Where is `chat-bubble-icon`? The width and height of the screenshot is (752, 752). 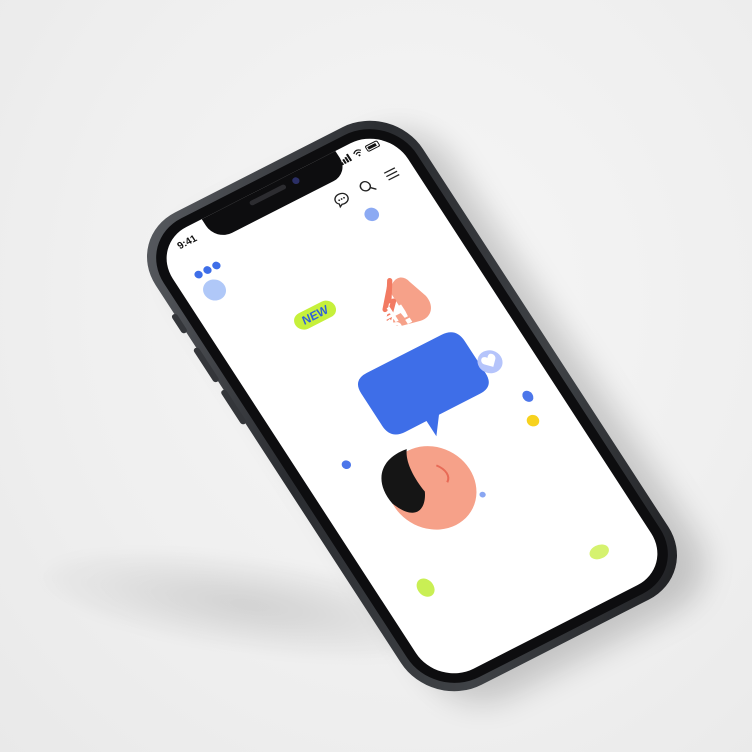 chat-bubble-icon is located at coordinates (341, 199).